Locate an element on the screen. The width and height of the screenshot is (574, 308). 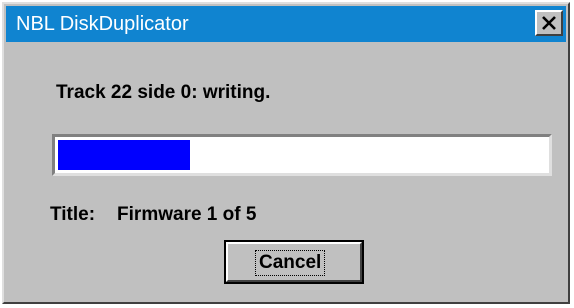
cancel-button: Cancel is located at coordinates (294, 262).